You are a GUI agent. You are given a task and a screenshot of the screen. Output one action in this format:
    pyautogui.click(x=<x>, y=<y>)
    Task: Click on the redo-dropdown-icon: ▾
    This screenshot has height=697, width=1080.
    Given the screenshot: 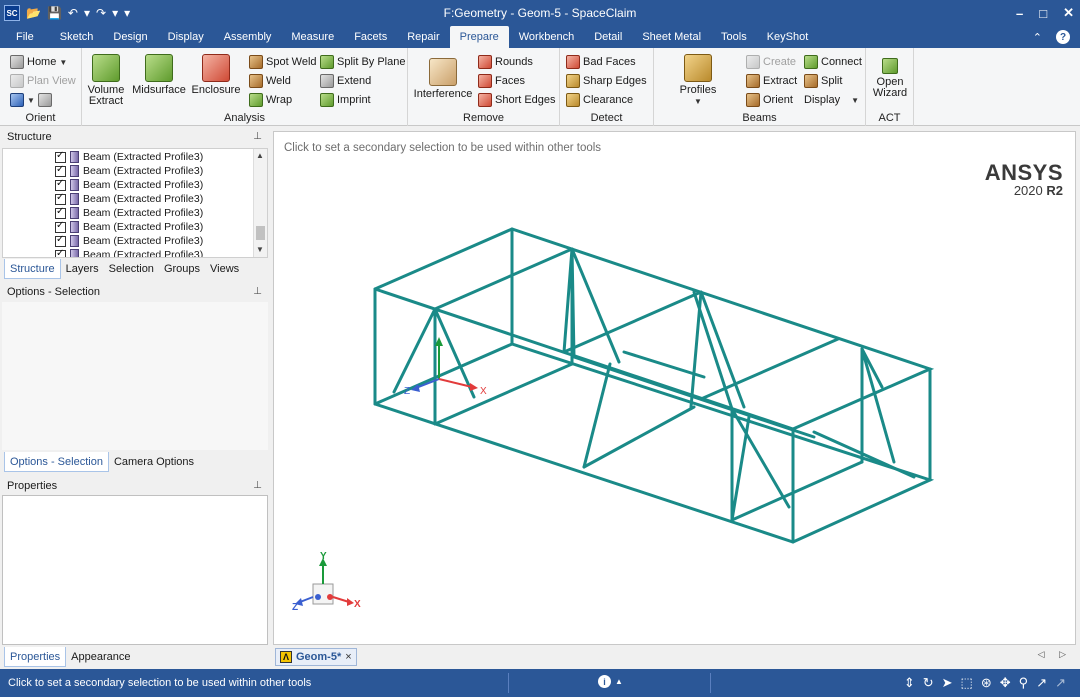 What is the action you would take?
    pyautogui.click(x=115, y=13)
    